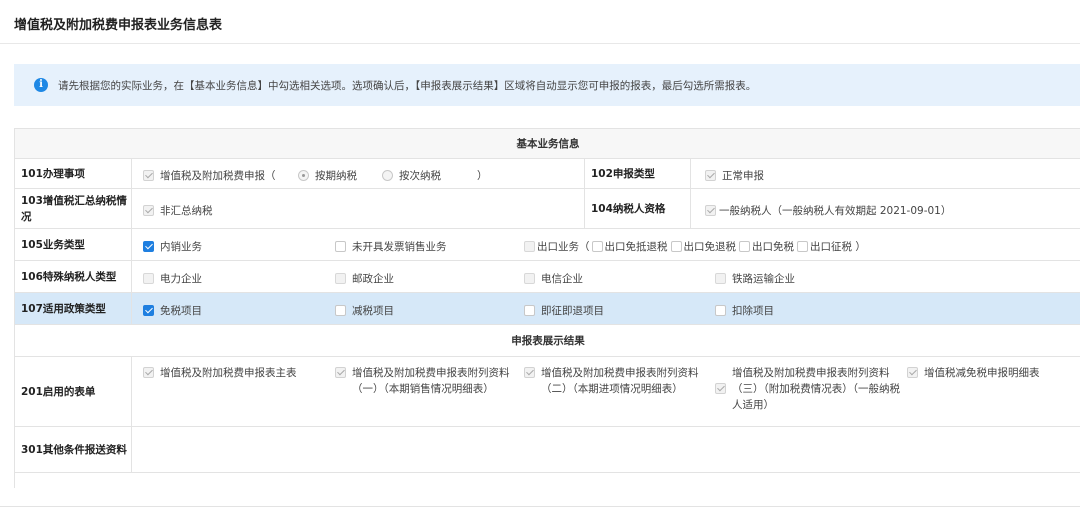 The image size is (1080, 511). What do you see at coordinates (744, 310) in the screenshot?
I see `option-deduction-item: 扣除项目` at bounding box center [744, 310].